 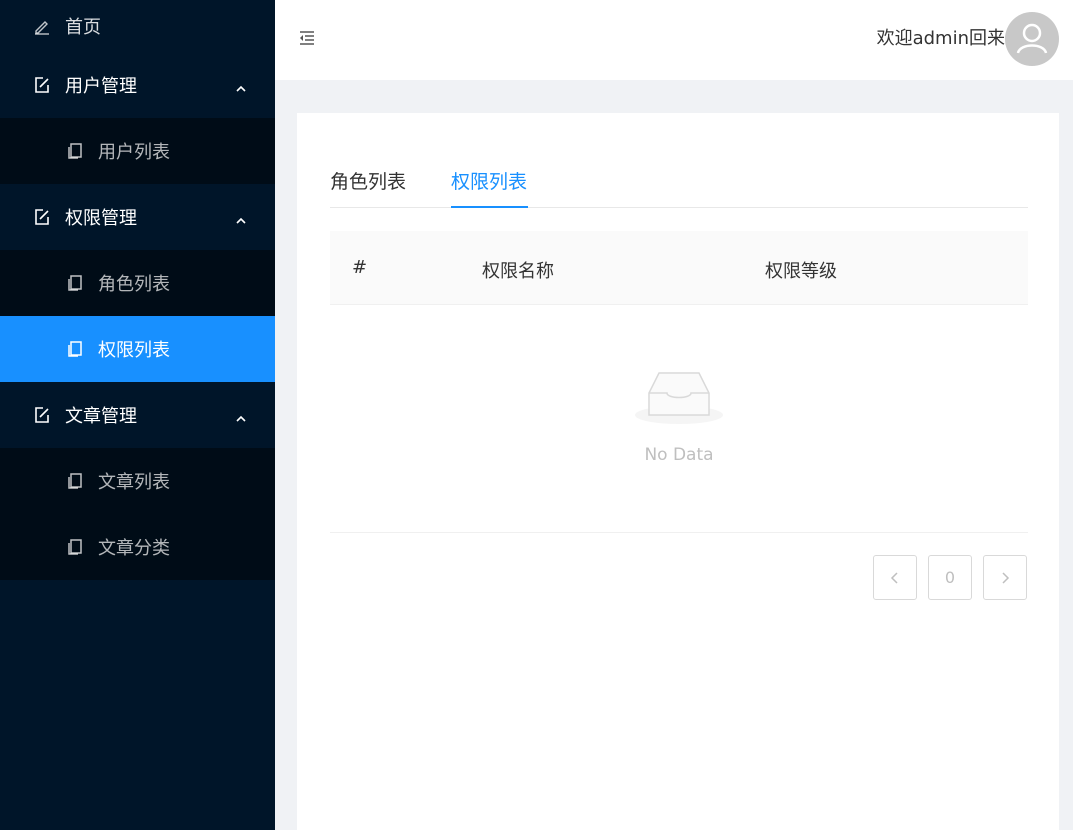 I want to click on pencil-icon, so click(x=42, y=26).